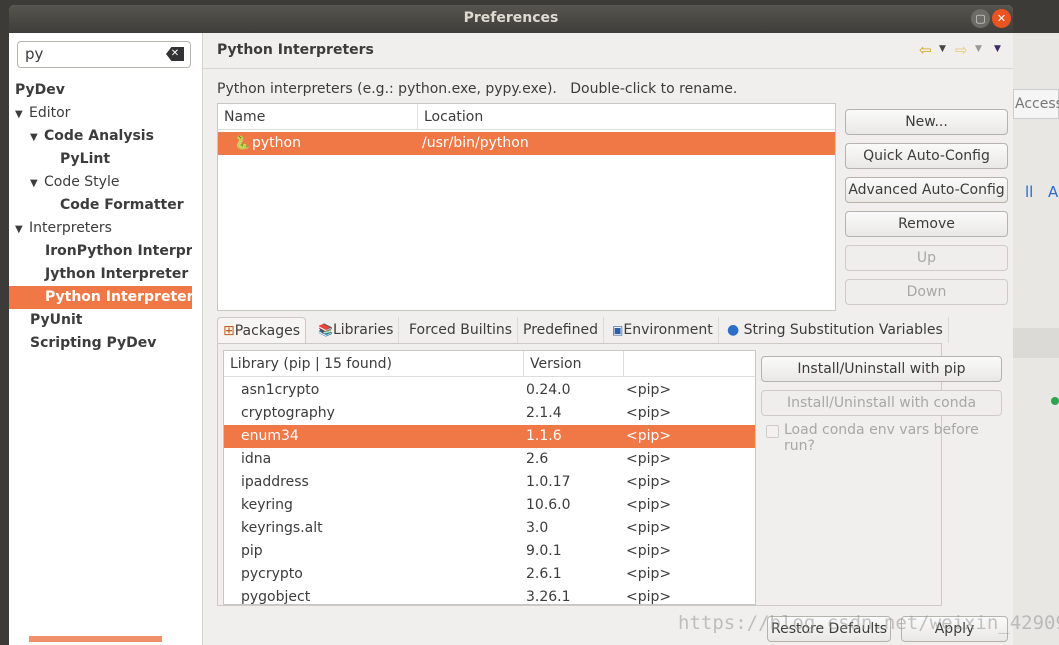 This screenshot has height=645, width=1059. What do you see at coordinates (548, 597) in the screenshot?
I see `package-version: 3.26.1` at bounding box center [548, 597].